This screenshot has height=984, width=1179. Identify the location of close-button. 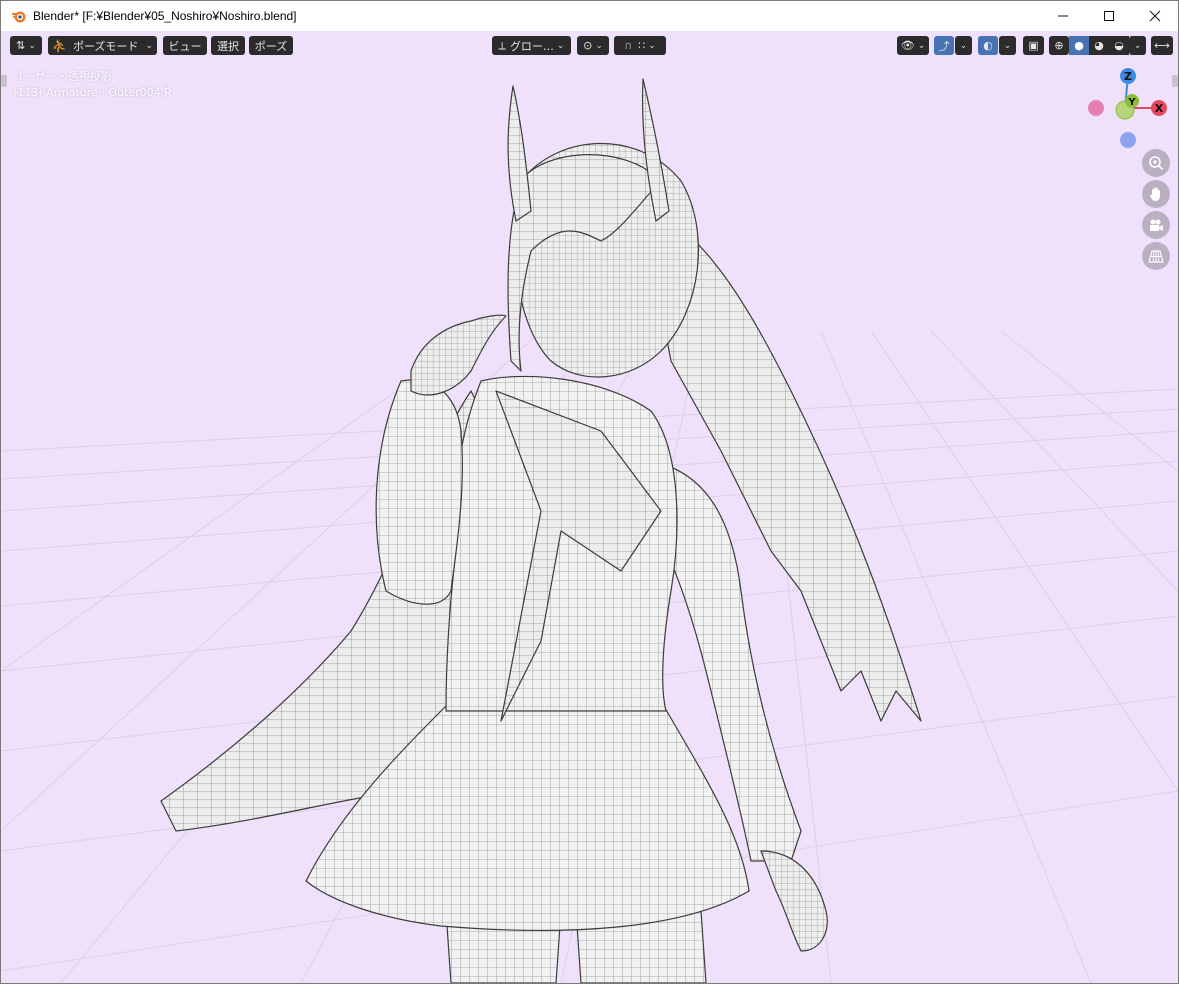
(1155, 16).